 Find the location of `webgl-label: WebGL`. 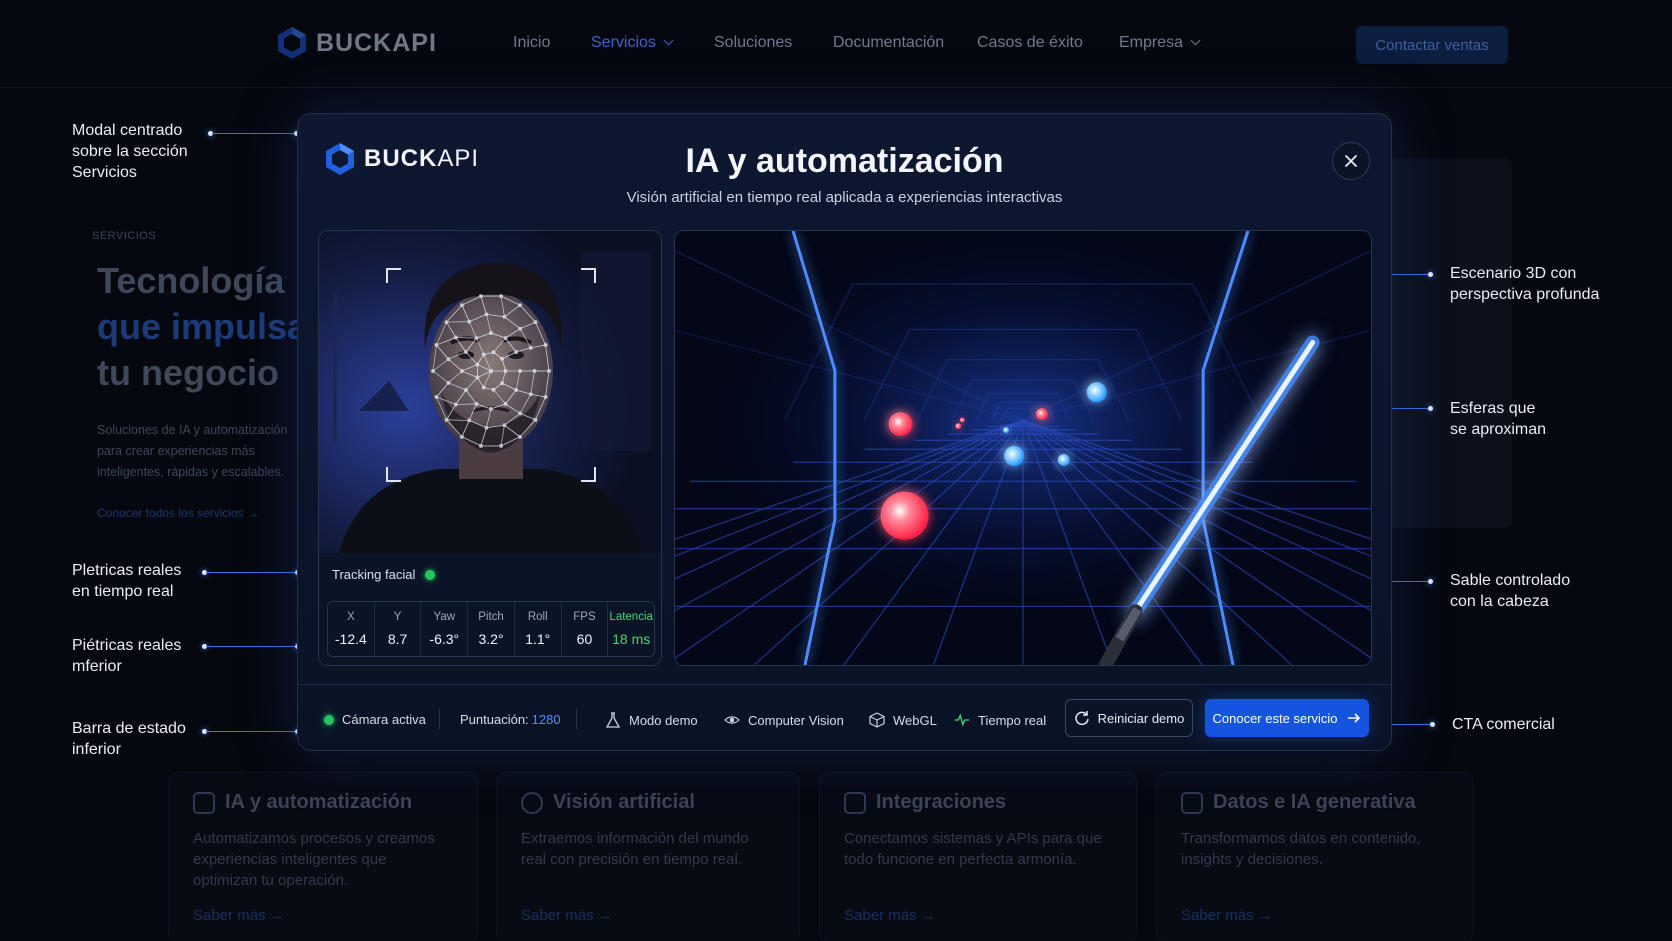

webgl-label: WebGL is located at coordinates (915, 720).